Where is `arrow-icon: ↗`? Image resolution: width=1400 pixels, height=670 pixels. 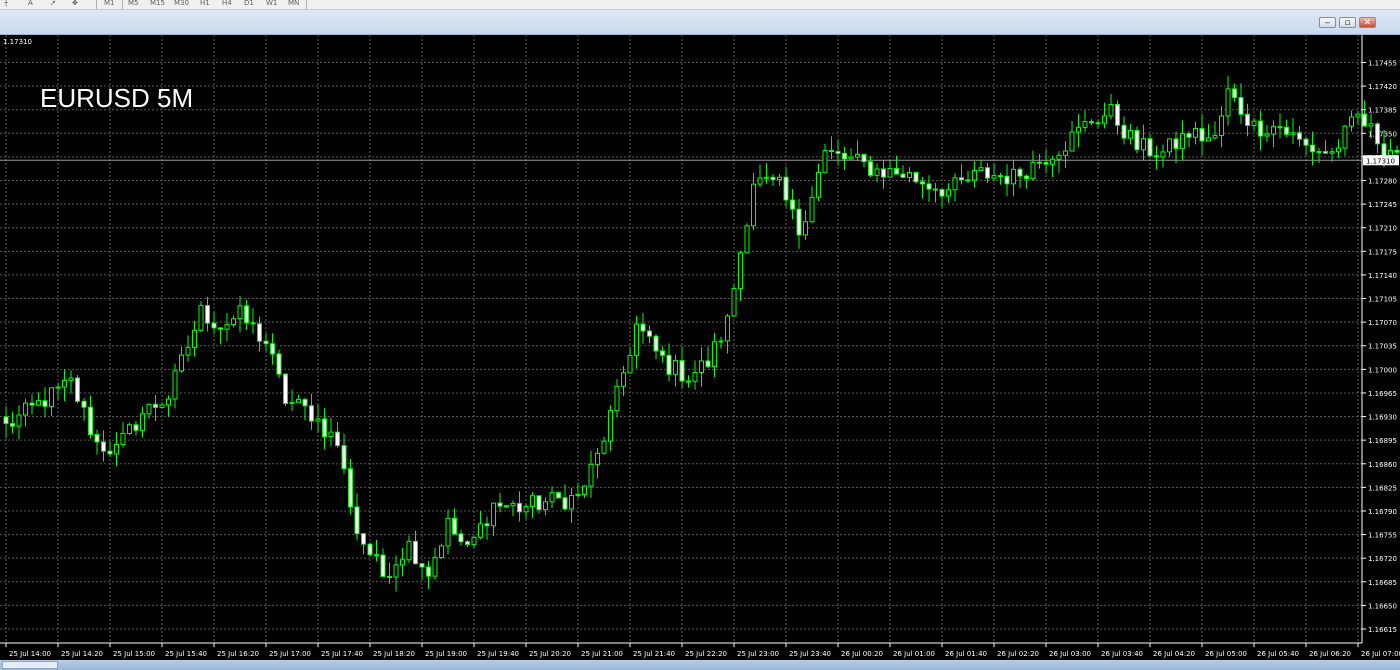
arrow-icon: ↗ is located at coordinates (53, 4).